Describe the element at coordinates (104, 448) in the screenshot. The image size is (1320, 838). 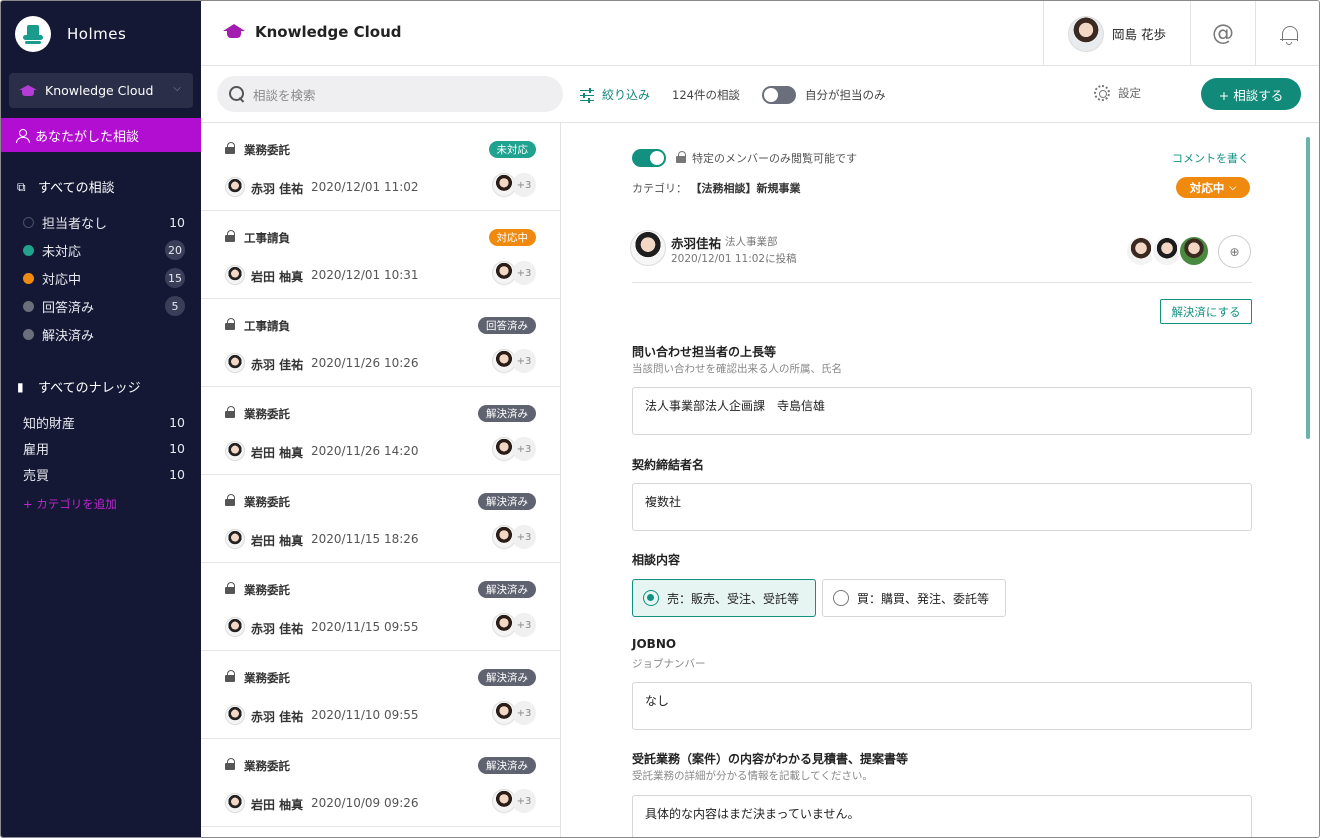
I see `sidebar-item-employment: 雇用 10` at that location.